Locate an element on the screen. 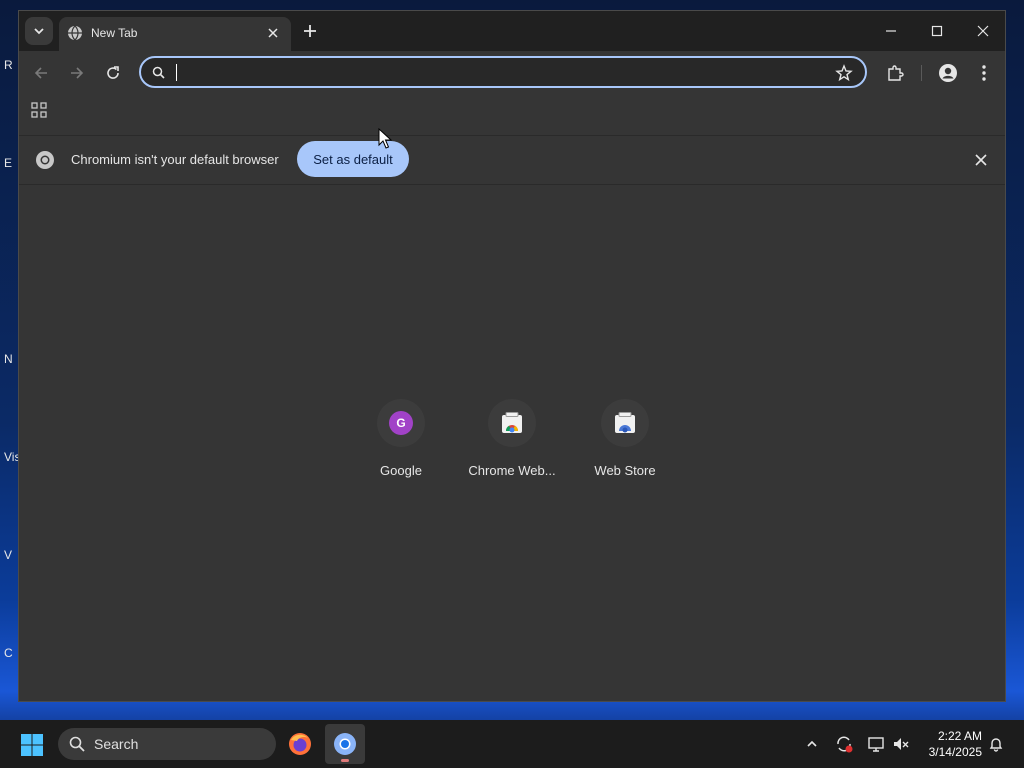 This screenshot has height=768, width=1024. sync-alert-icon is located at coordinates (845, 744).